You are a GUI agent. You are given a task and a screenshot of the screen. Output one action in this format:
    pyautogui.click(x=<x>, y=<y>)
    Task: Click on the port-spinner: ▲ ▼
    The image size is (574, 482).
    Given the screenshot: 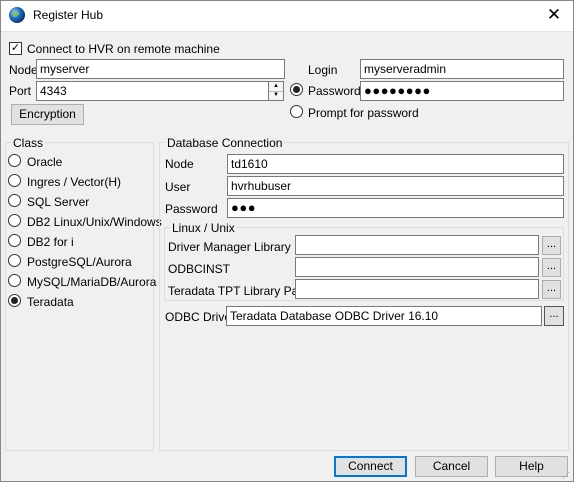 What is the action you would take?
    pyautogui.click(x=276, y=91)
    